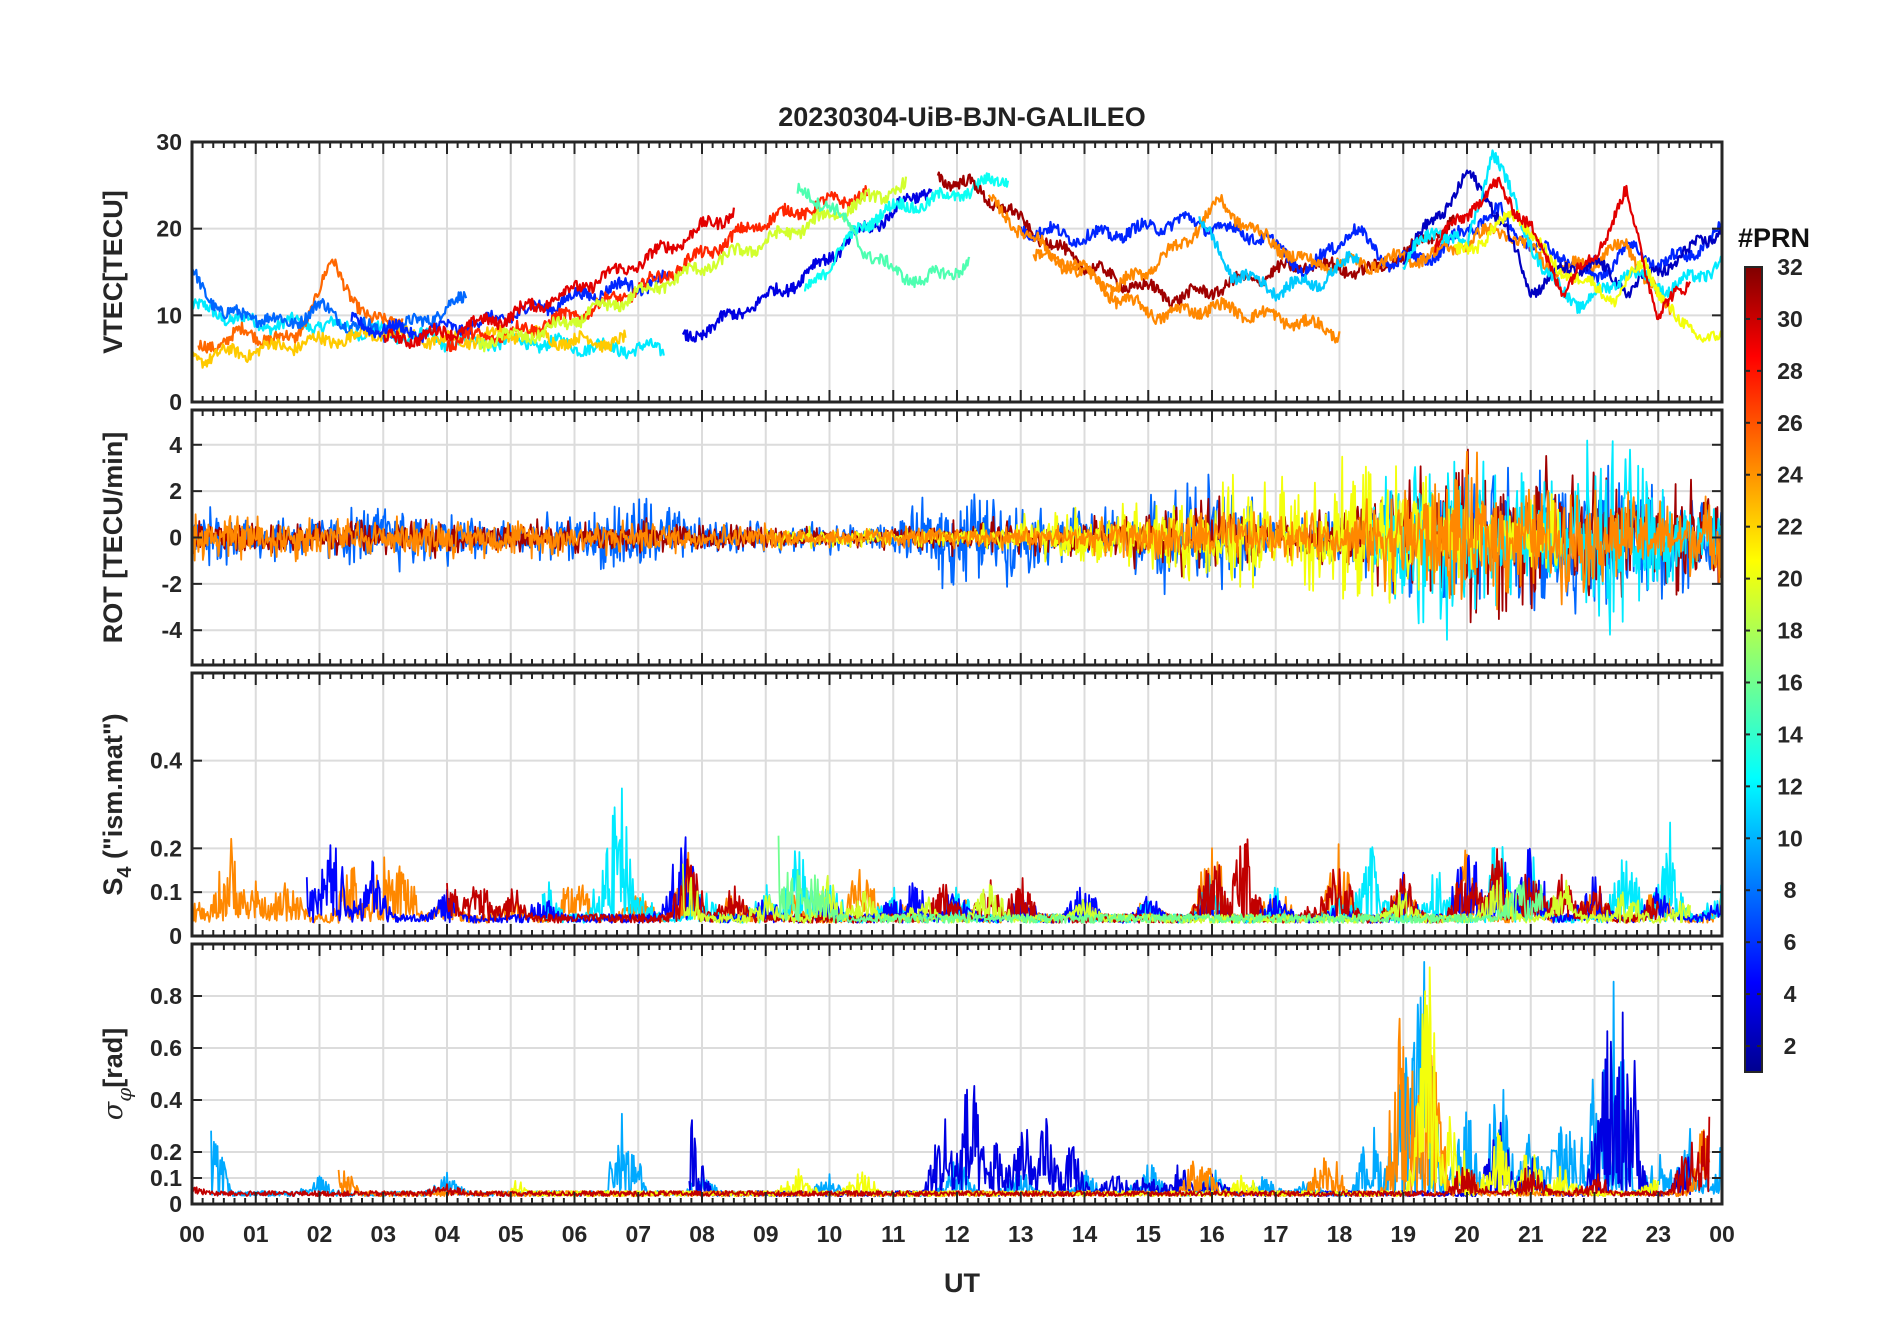 Image resolution: width=1902 pixels, height=1330 pixels. I want to click on y-tick-label: -2, so click(172, 584).